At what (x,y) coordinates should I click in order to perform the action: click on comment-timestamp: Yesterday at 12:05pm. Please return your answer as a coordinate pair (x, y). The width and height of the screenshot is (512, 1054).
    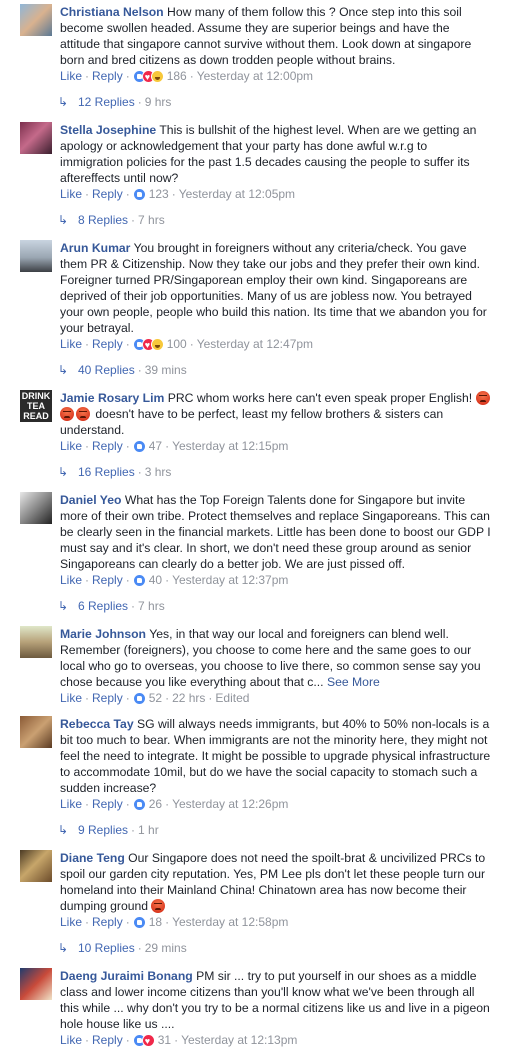
    Looking at the image, I should click on (237, 194).